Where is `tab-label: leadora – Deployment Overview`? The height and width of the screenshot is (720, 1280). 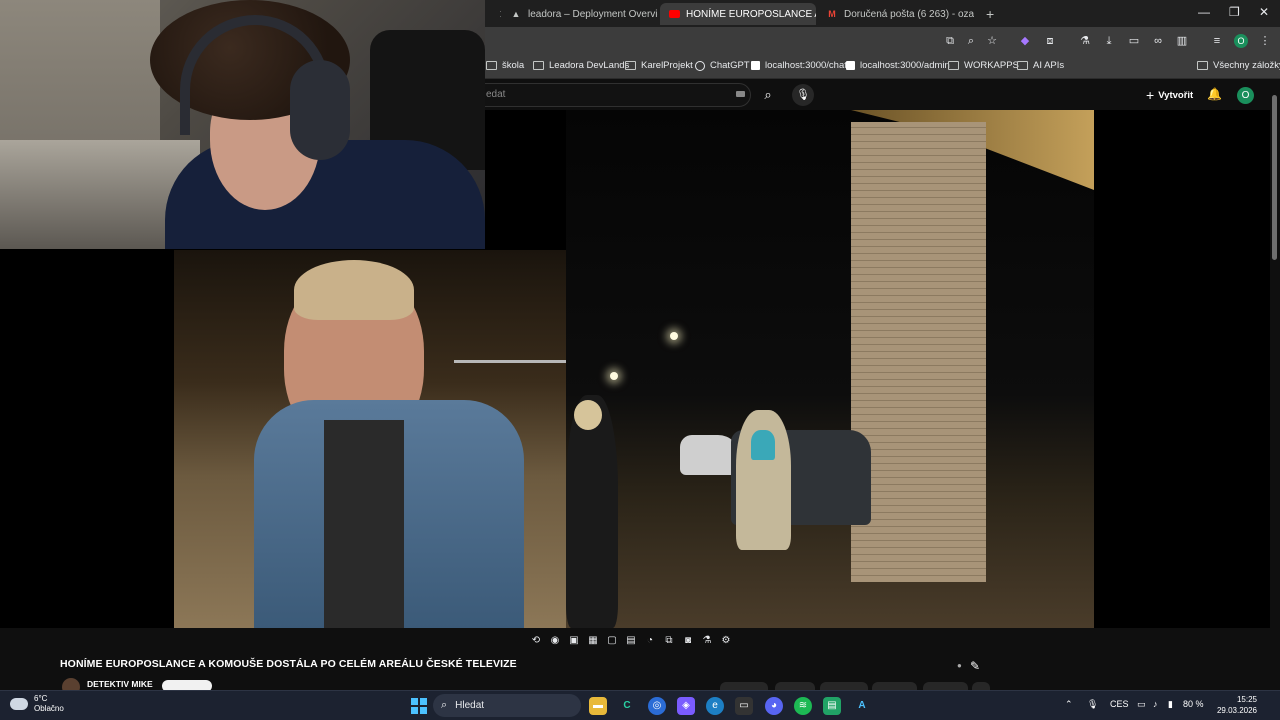 tab-label: leadora – Deployment Overview is located at coordinates (593, 14).